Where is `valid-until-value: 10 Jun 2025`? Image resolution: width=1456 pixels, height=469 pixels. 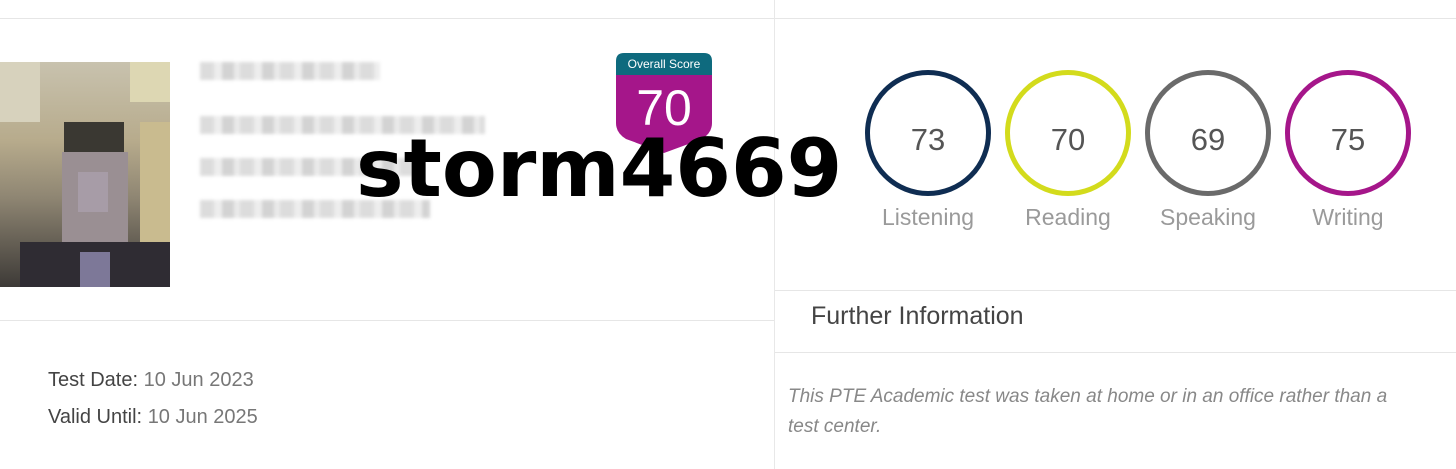 valid-until-value: 10 Jun 2025 is located at coordinates (202, 417).